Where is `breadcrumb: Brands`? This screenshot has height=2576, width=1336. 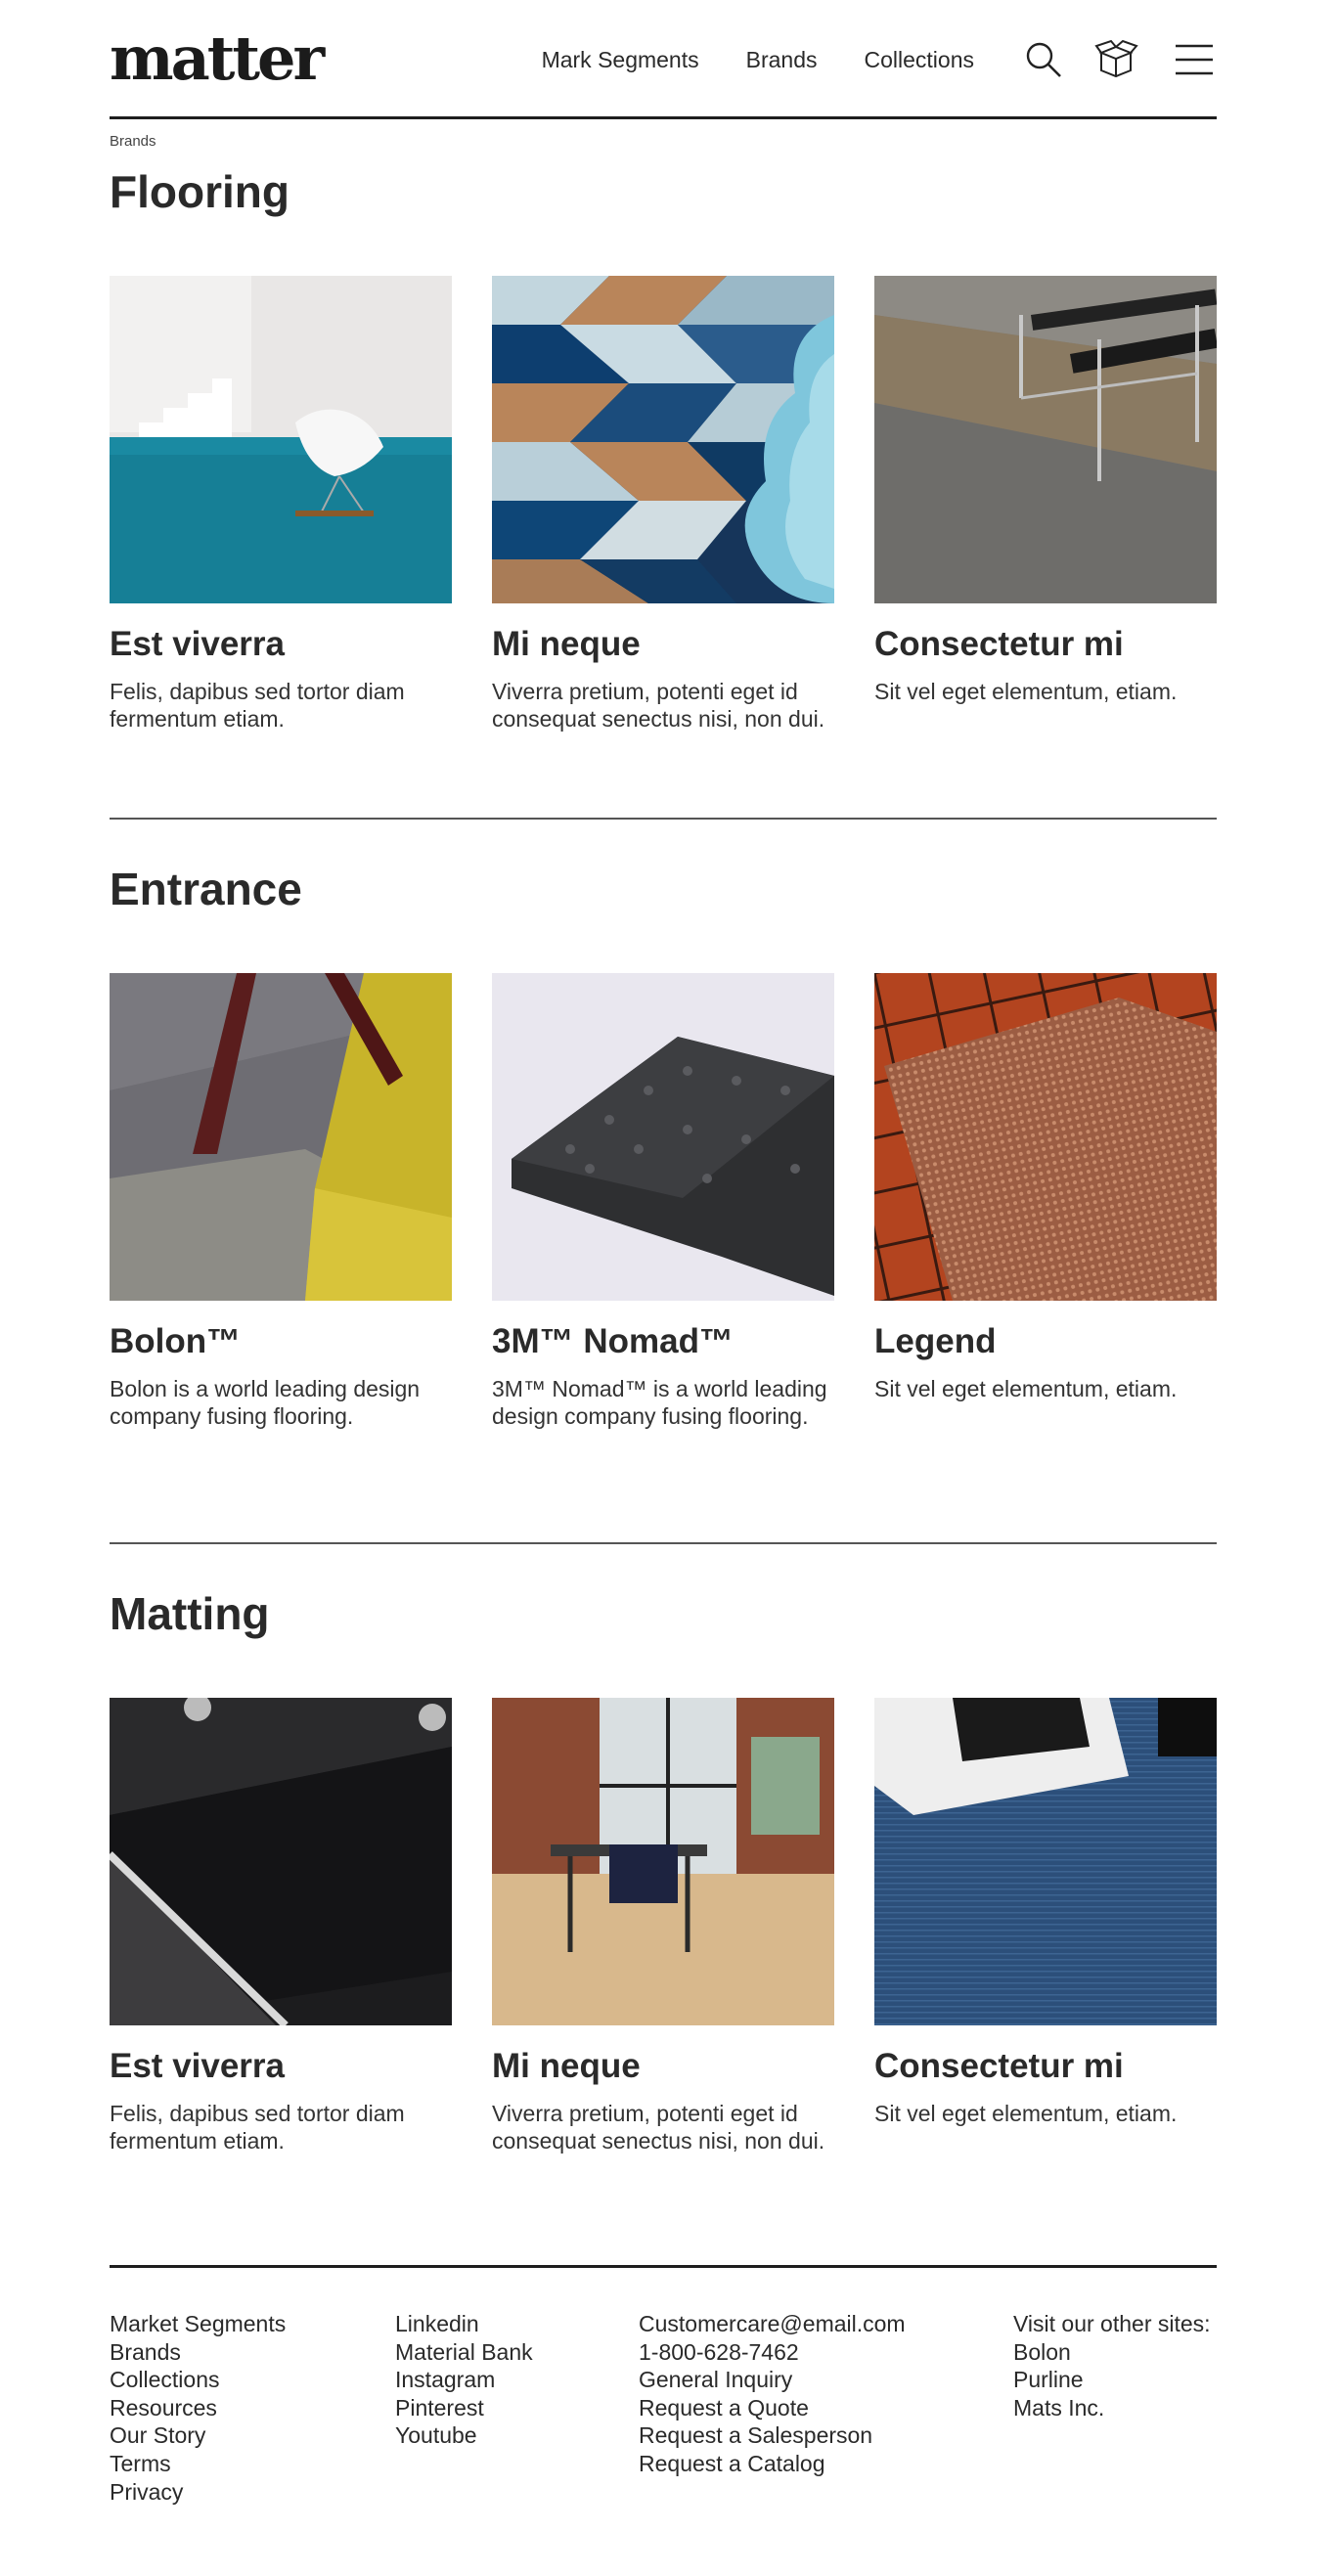 breadcrumb: Brands is located at coordinates (133, 141).